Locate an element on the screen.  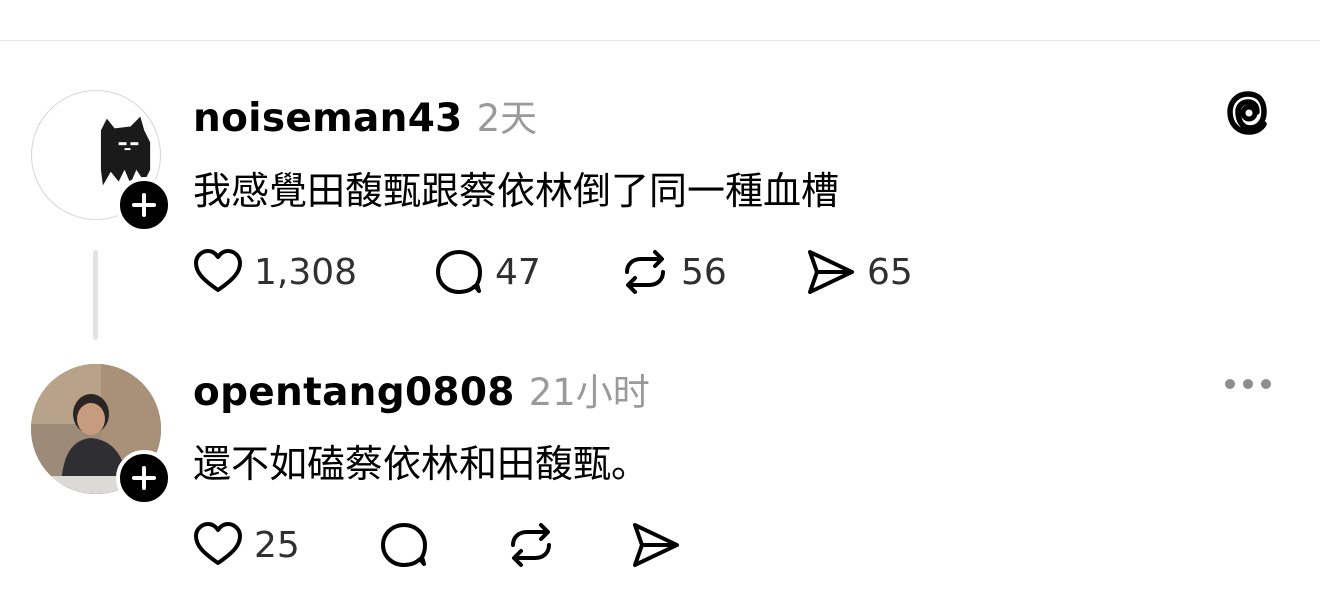
reply-header: opentang0808 21小时 is located at coordinates (421, 389).